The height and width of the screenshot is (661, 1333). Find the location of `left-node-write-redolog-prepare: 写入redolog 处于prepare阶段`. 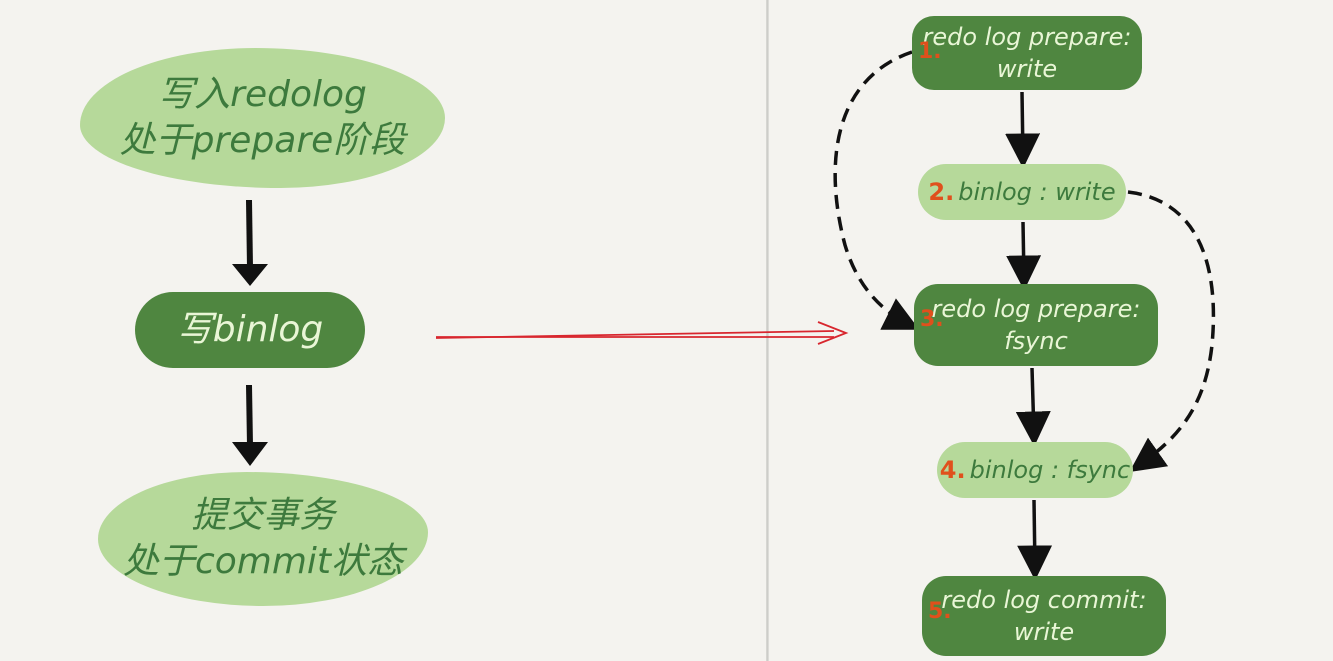

left-node-write-redolog-prepare: 写入redolog 处于prepare阶段 is located at coordinates (262, 118).